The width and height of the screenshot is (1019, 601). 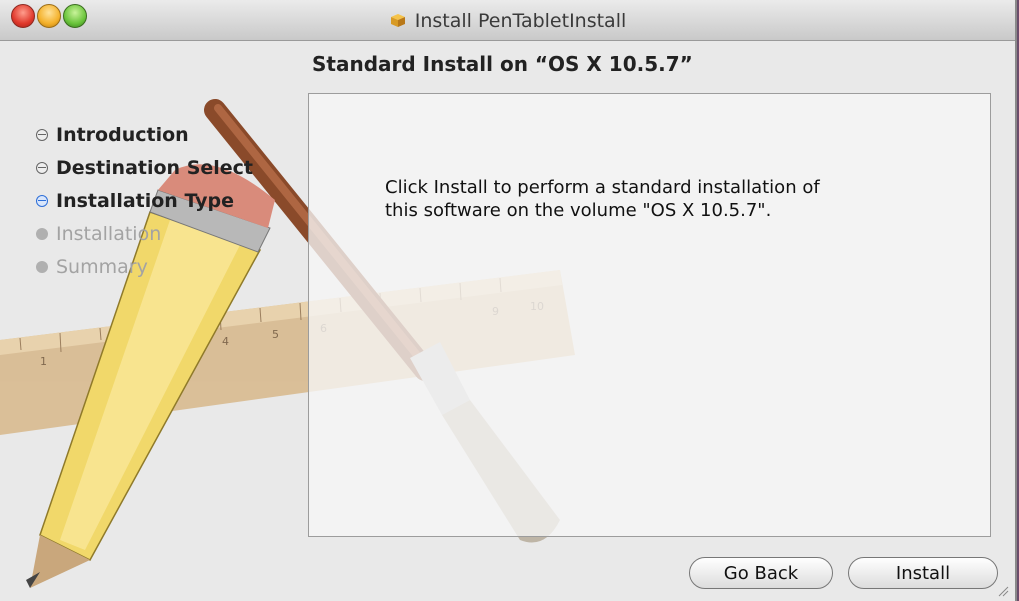 I want to click on ruler-tick-5: 5, so click(x=275, y=334).